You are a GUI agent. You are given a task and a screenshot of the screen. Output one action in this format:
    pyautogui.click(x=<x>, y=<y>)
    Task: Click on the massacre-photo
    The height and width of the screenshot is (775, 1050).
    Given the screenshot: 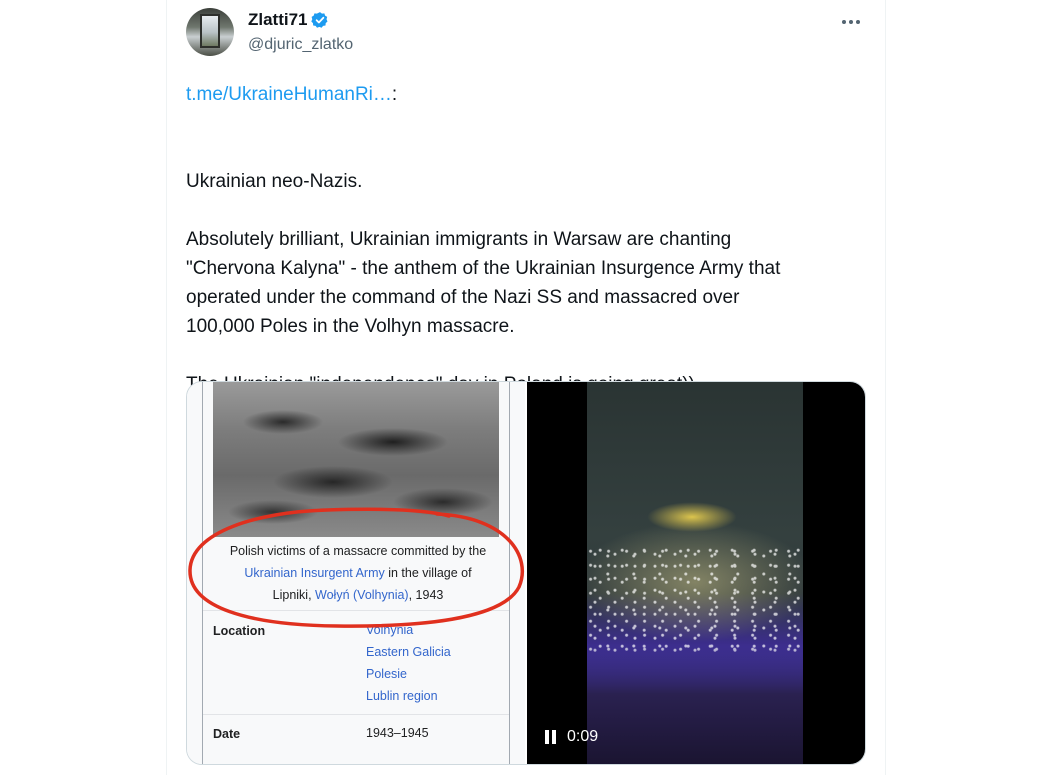 What is the action you would take?
    pyautogui.click(x=356, y=459)
    